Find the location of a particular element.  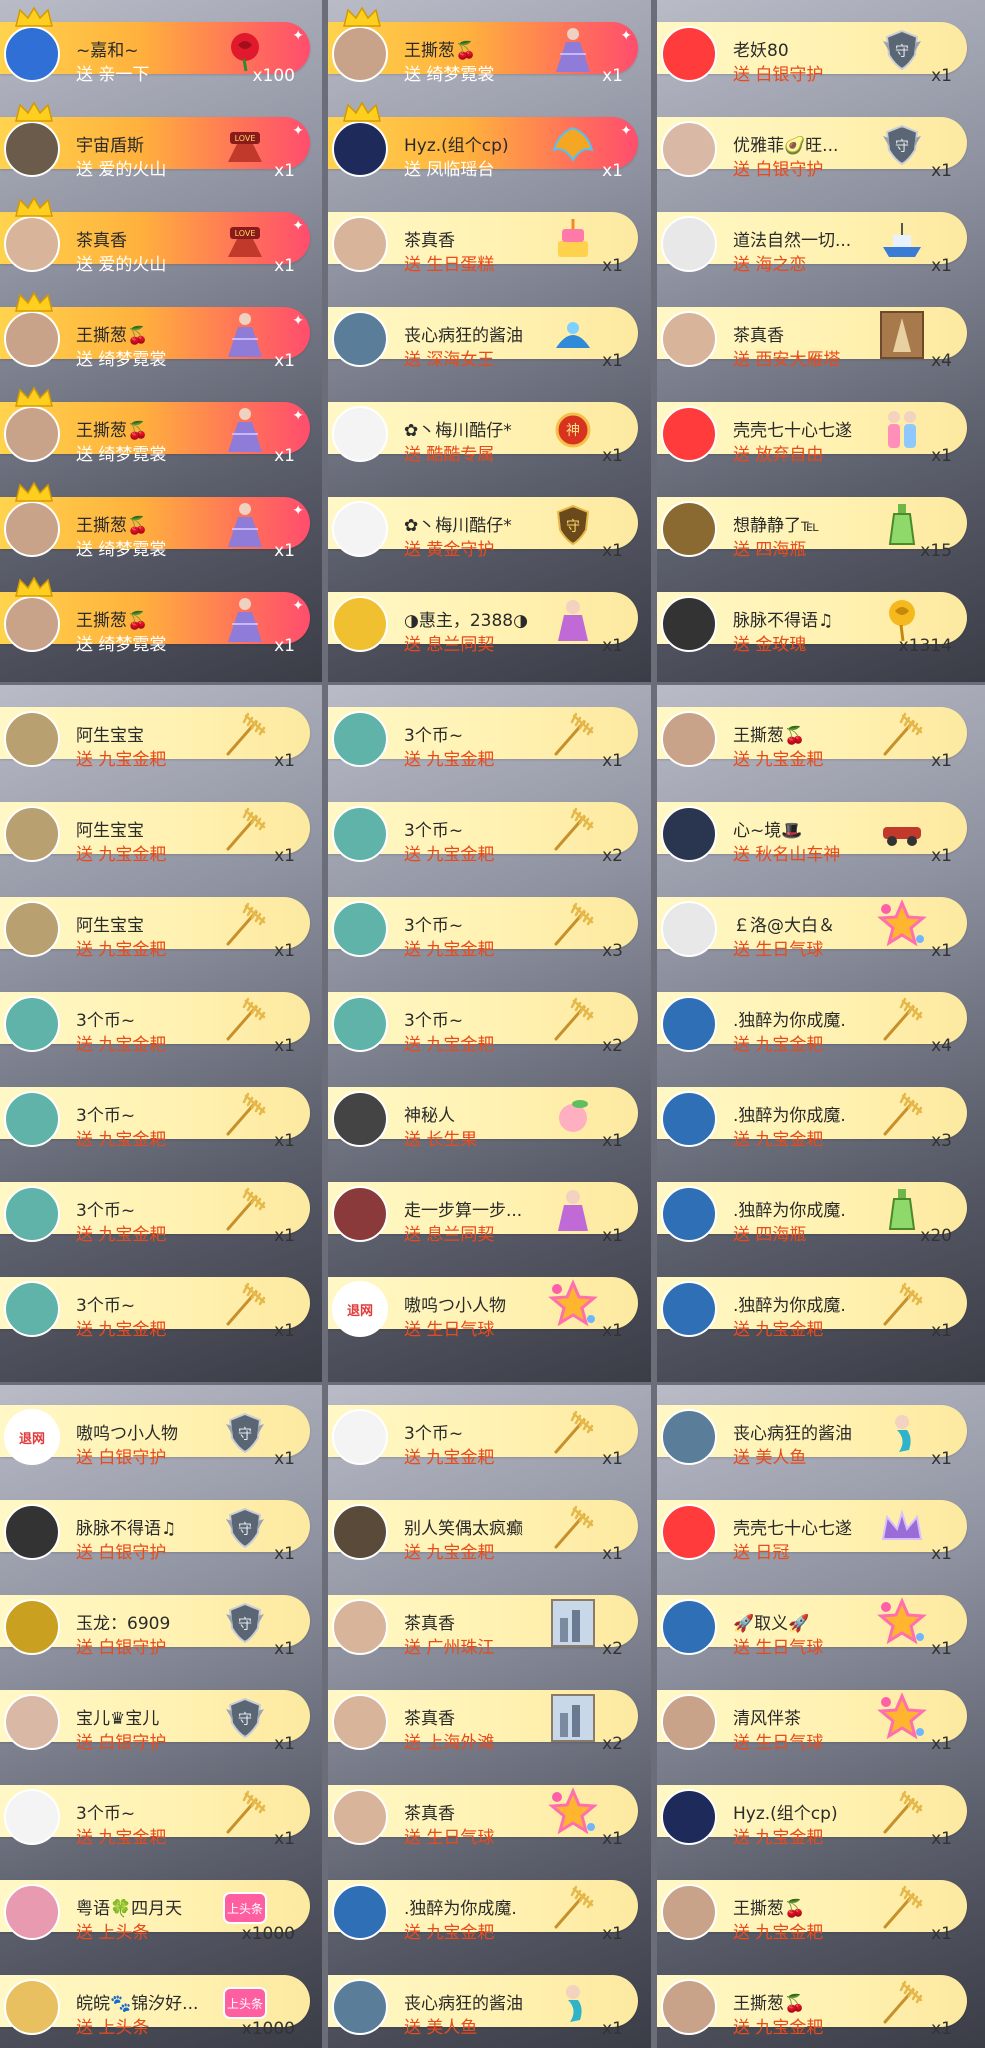

gift-label: 送 爱的火山 is located at coordinates (121, 265).